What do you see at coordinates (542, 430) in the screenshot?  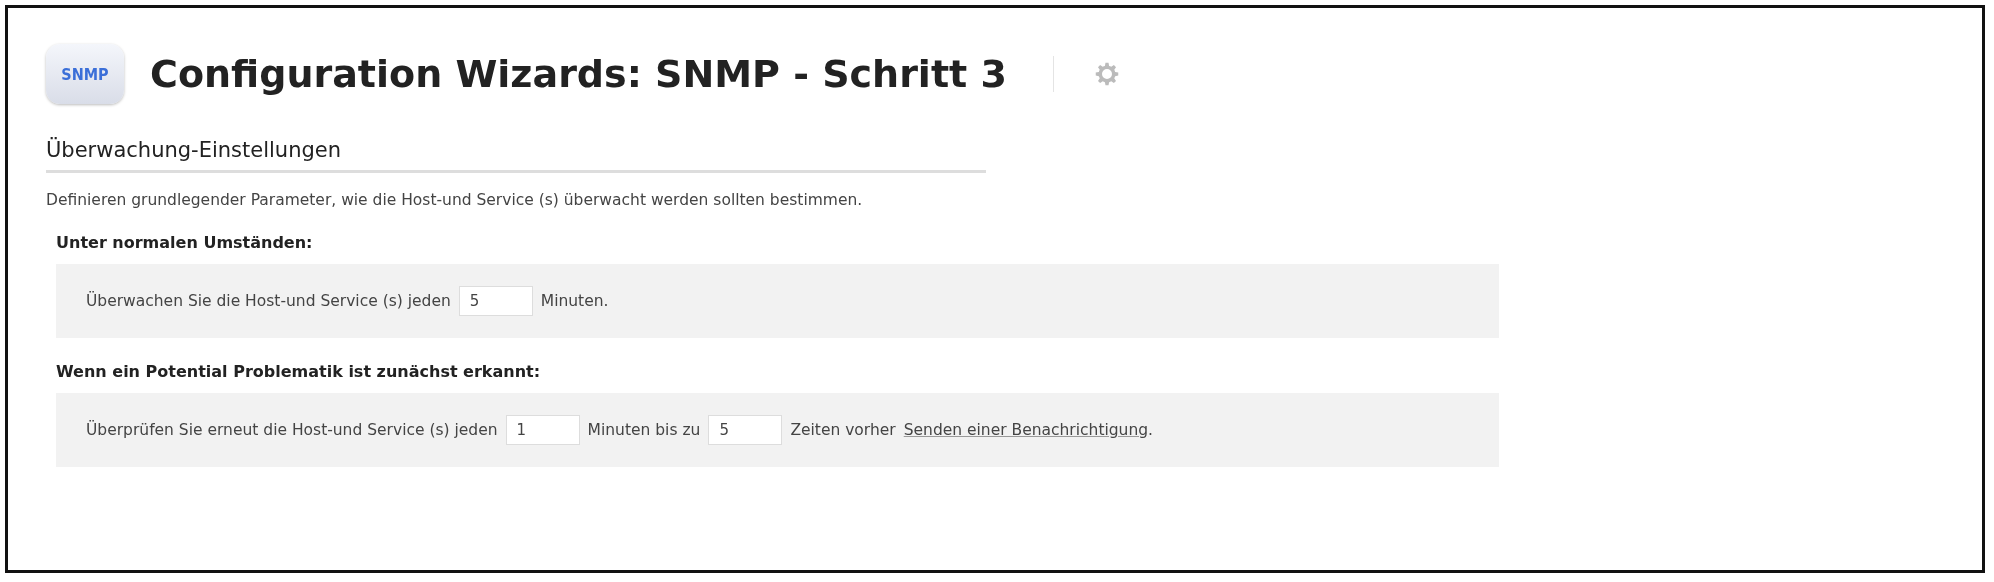 I see `minutes-input: 1` at bounding box center [542, 430].